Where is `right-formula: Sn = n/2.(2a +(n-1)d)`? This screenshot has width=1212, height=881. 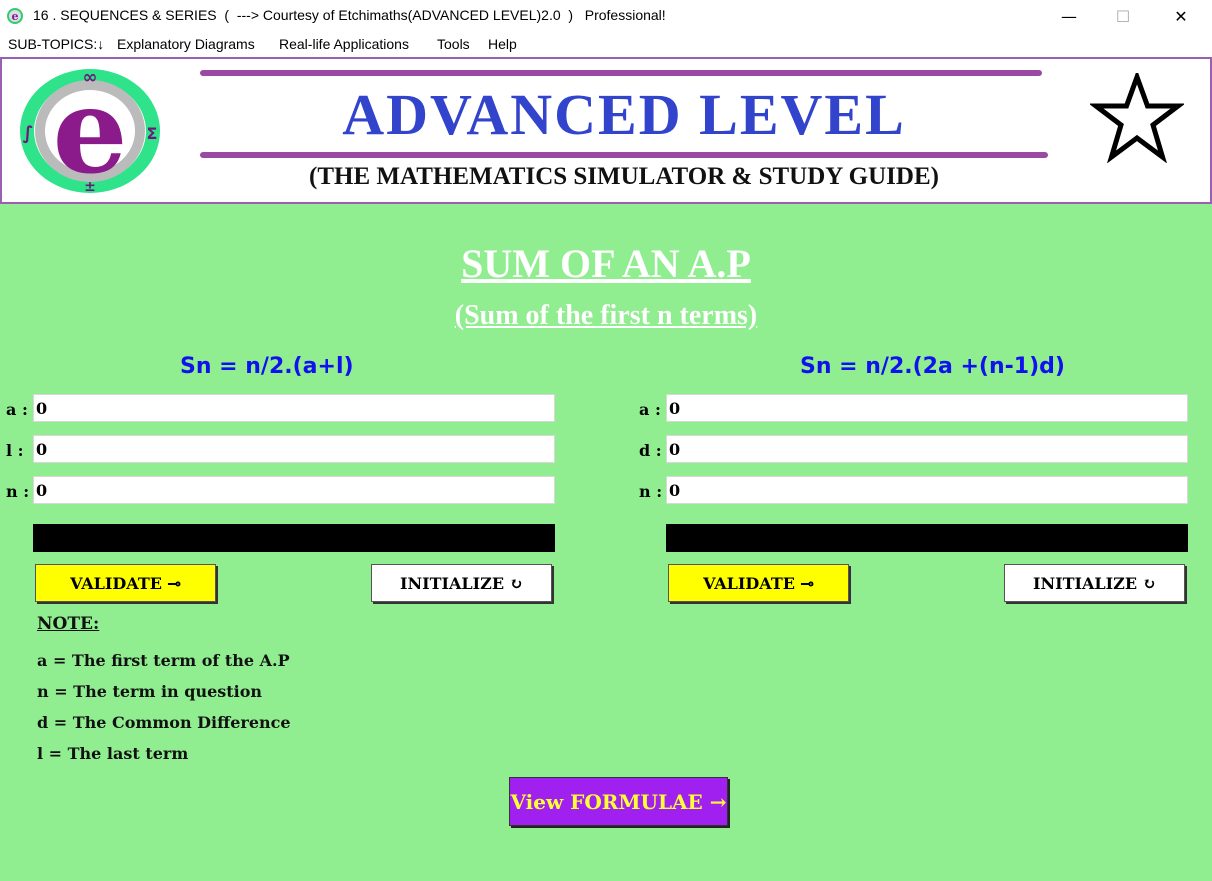
right-formula: Sn = n/2.(2a +(n-1)d) is located at coordinates (932, 366).